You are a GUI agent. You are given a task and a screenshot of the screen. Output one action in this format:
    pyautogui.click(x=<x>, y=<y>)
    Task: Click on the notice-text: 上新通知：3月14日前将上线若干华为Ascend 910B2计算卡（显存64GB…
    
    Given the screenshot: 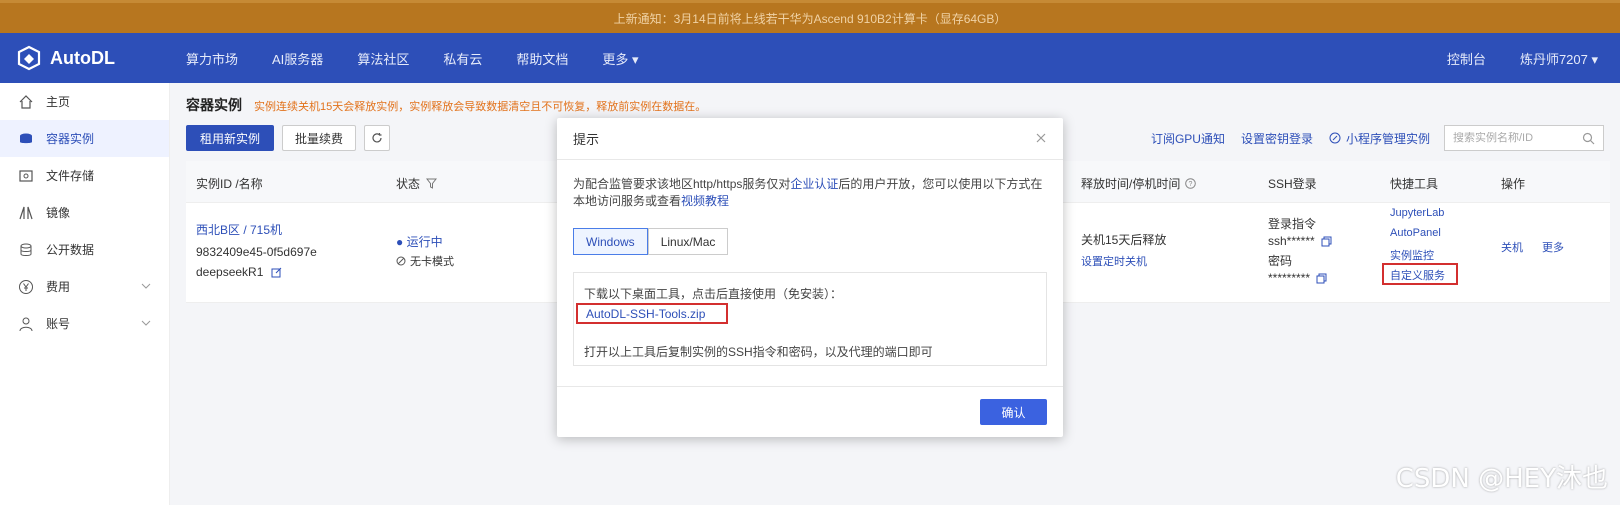 What is the action you would take?
    pyautogui.click(x=810, y=18)
    